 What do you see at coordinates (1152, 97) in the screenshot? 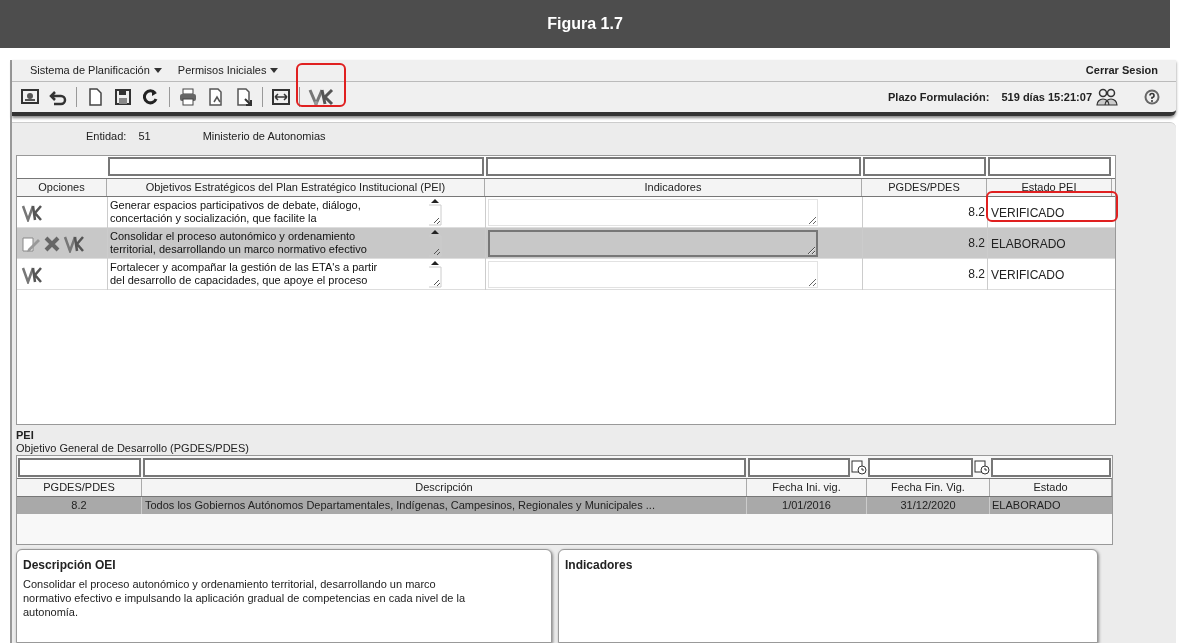
I see `help-icon` at bounding box center [1152, 97].